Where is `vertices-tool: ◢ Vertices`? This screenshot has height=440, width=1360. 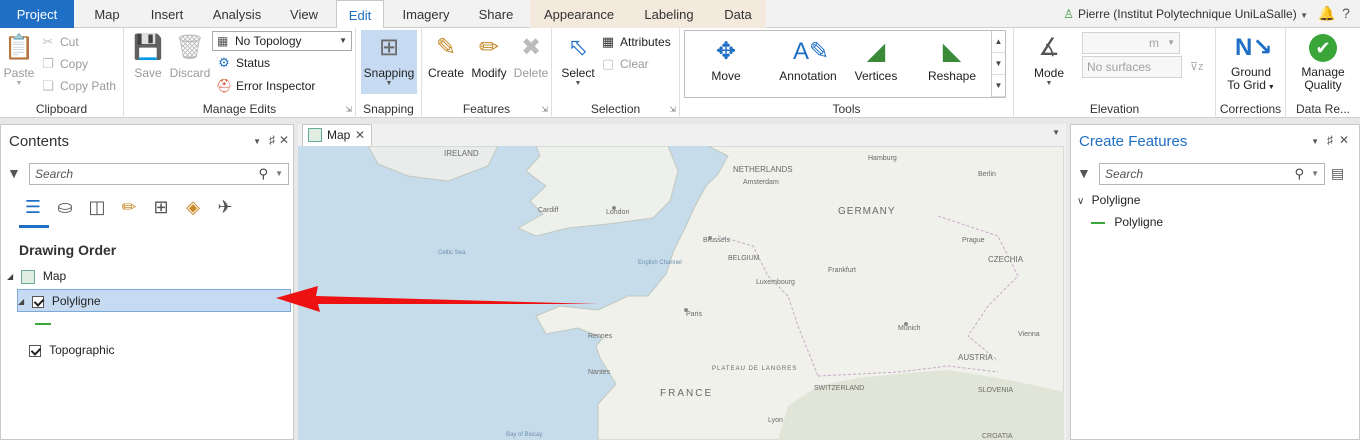
vertices-tool: ◢ Vertices is located at coordinates (876, 64).